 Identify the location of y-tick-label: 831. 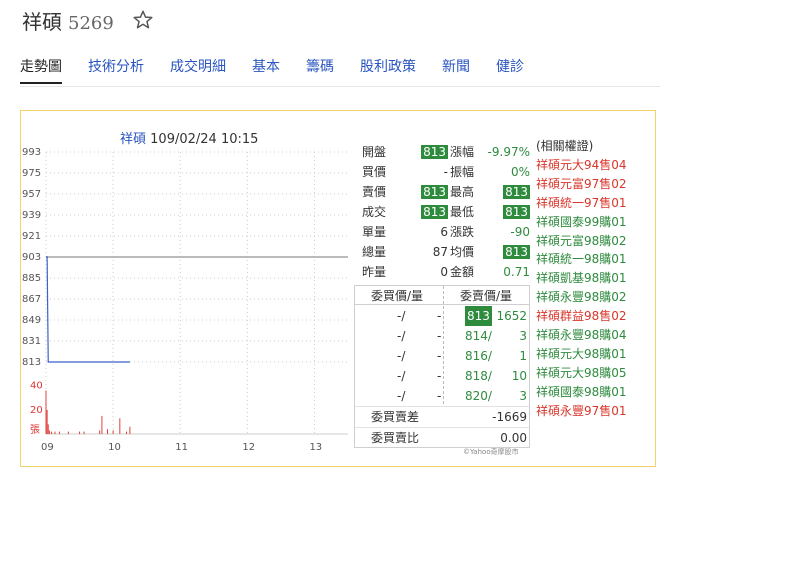
(31, 341).